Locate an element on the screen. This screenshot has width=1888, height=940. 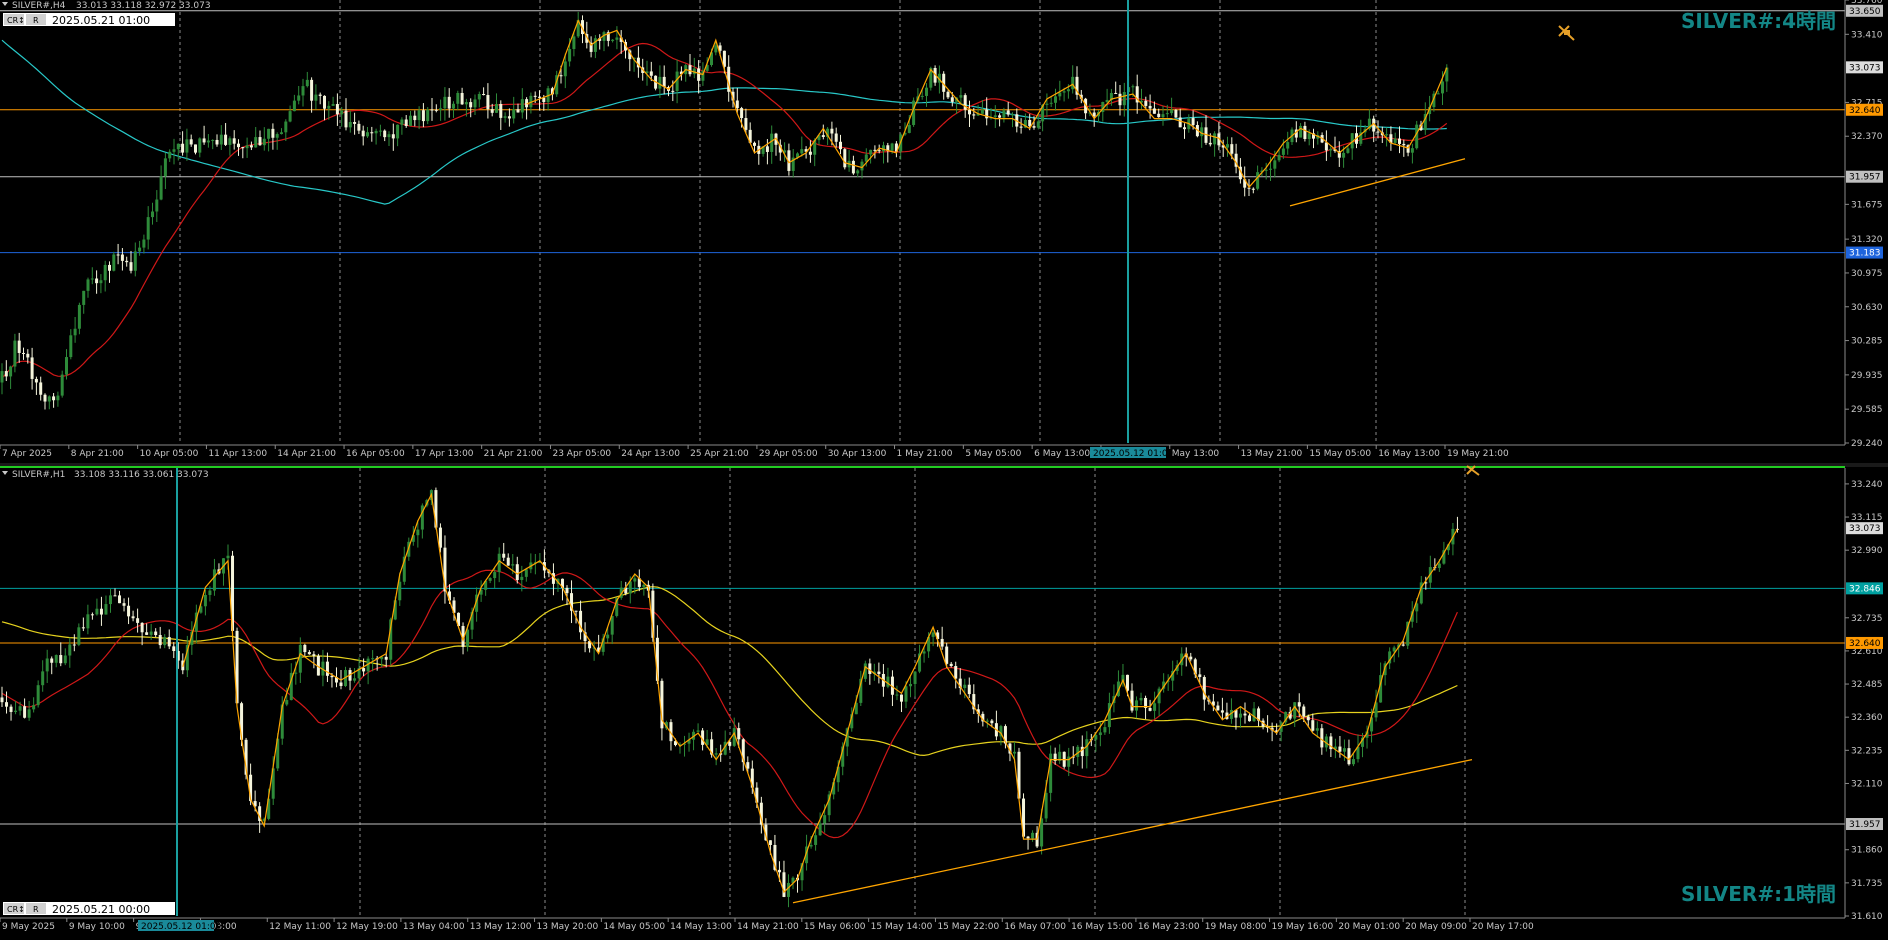
h1-collapse-icon is located at coordinates (5, 473).